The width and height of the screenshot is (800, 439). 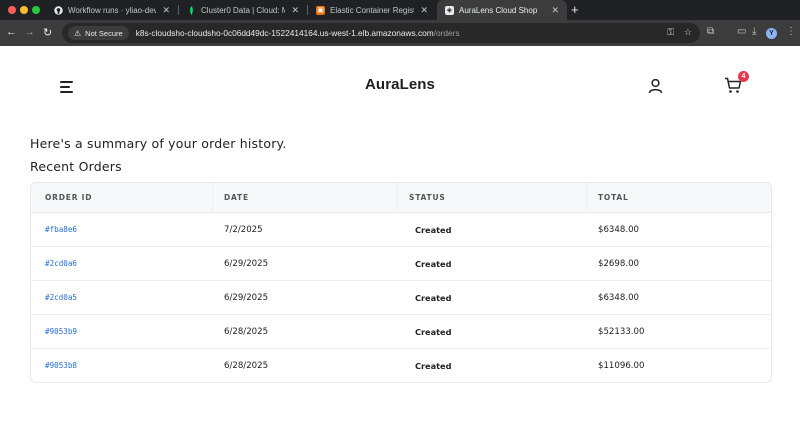 I want to click on reload-icon: ↻, so click(x=47, y=32).